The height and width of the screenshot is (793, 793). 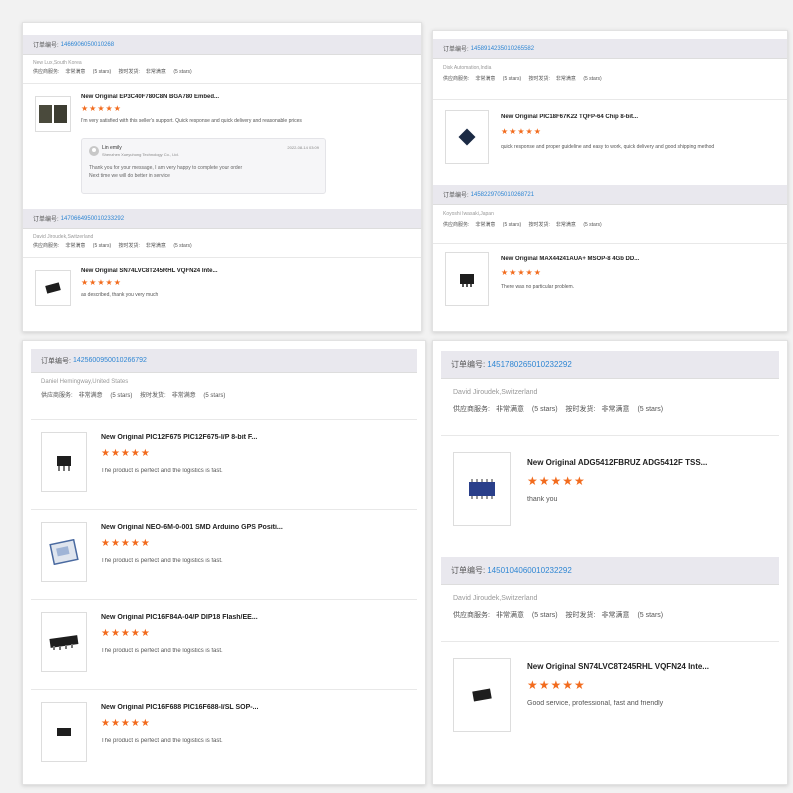 I want to click on gps-module-icon, so click(x=64, y=552).